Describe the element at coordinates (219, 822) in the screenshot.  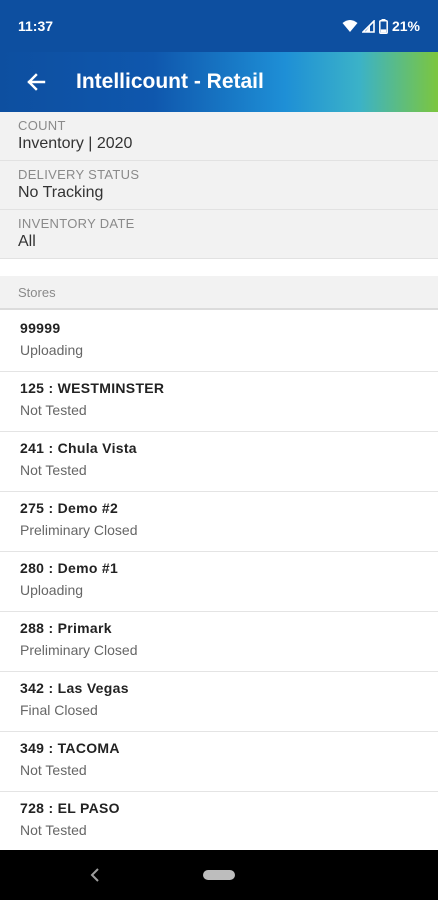
I see `store-list-item: 728 : EL PASO Not Tested` at that location.